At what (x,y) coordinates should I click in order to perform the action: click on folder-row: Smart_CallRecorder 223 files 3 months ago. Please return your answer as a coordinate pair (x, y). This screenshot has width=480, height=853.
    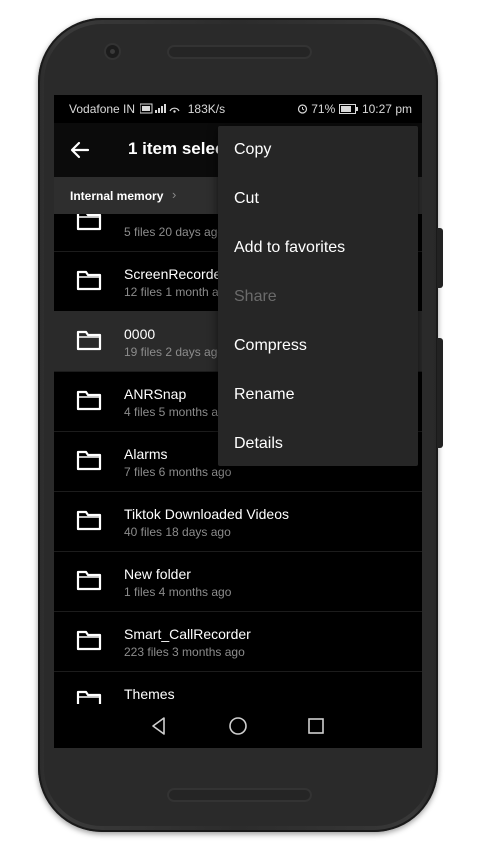
    Looking at the image, I should click on (238, 641).